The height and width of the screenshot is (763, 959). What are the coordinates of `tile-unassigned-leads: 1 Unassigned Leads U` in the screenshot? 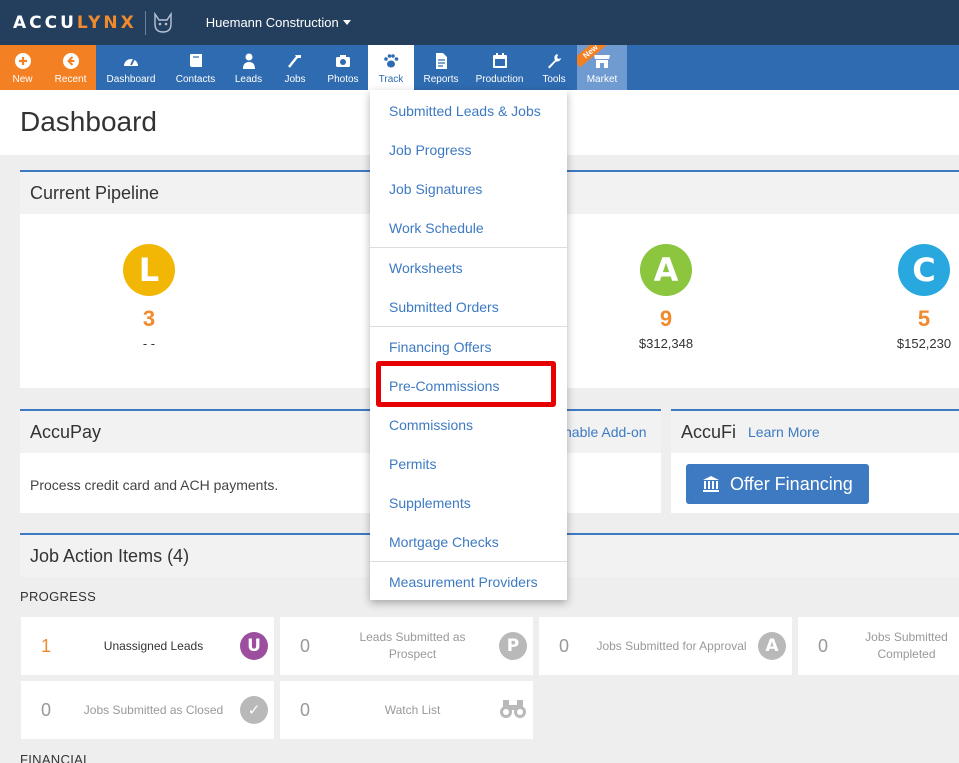 It's located at (147, 646).